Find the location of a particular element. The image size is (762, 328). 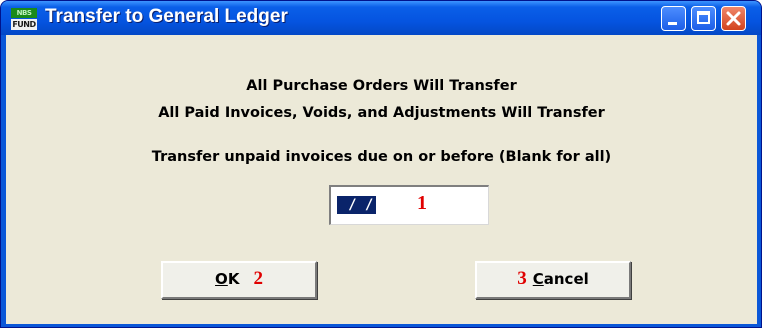

due-date-value: / / is located at coordinates (356, 205).